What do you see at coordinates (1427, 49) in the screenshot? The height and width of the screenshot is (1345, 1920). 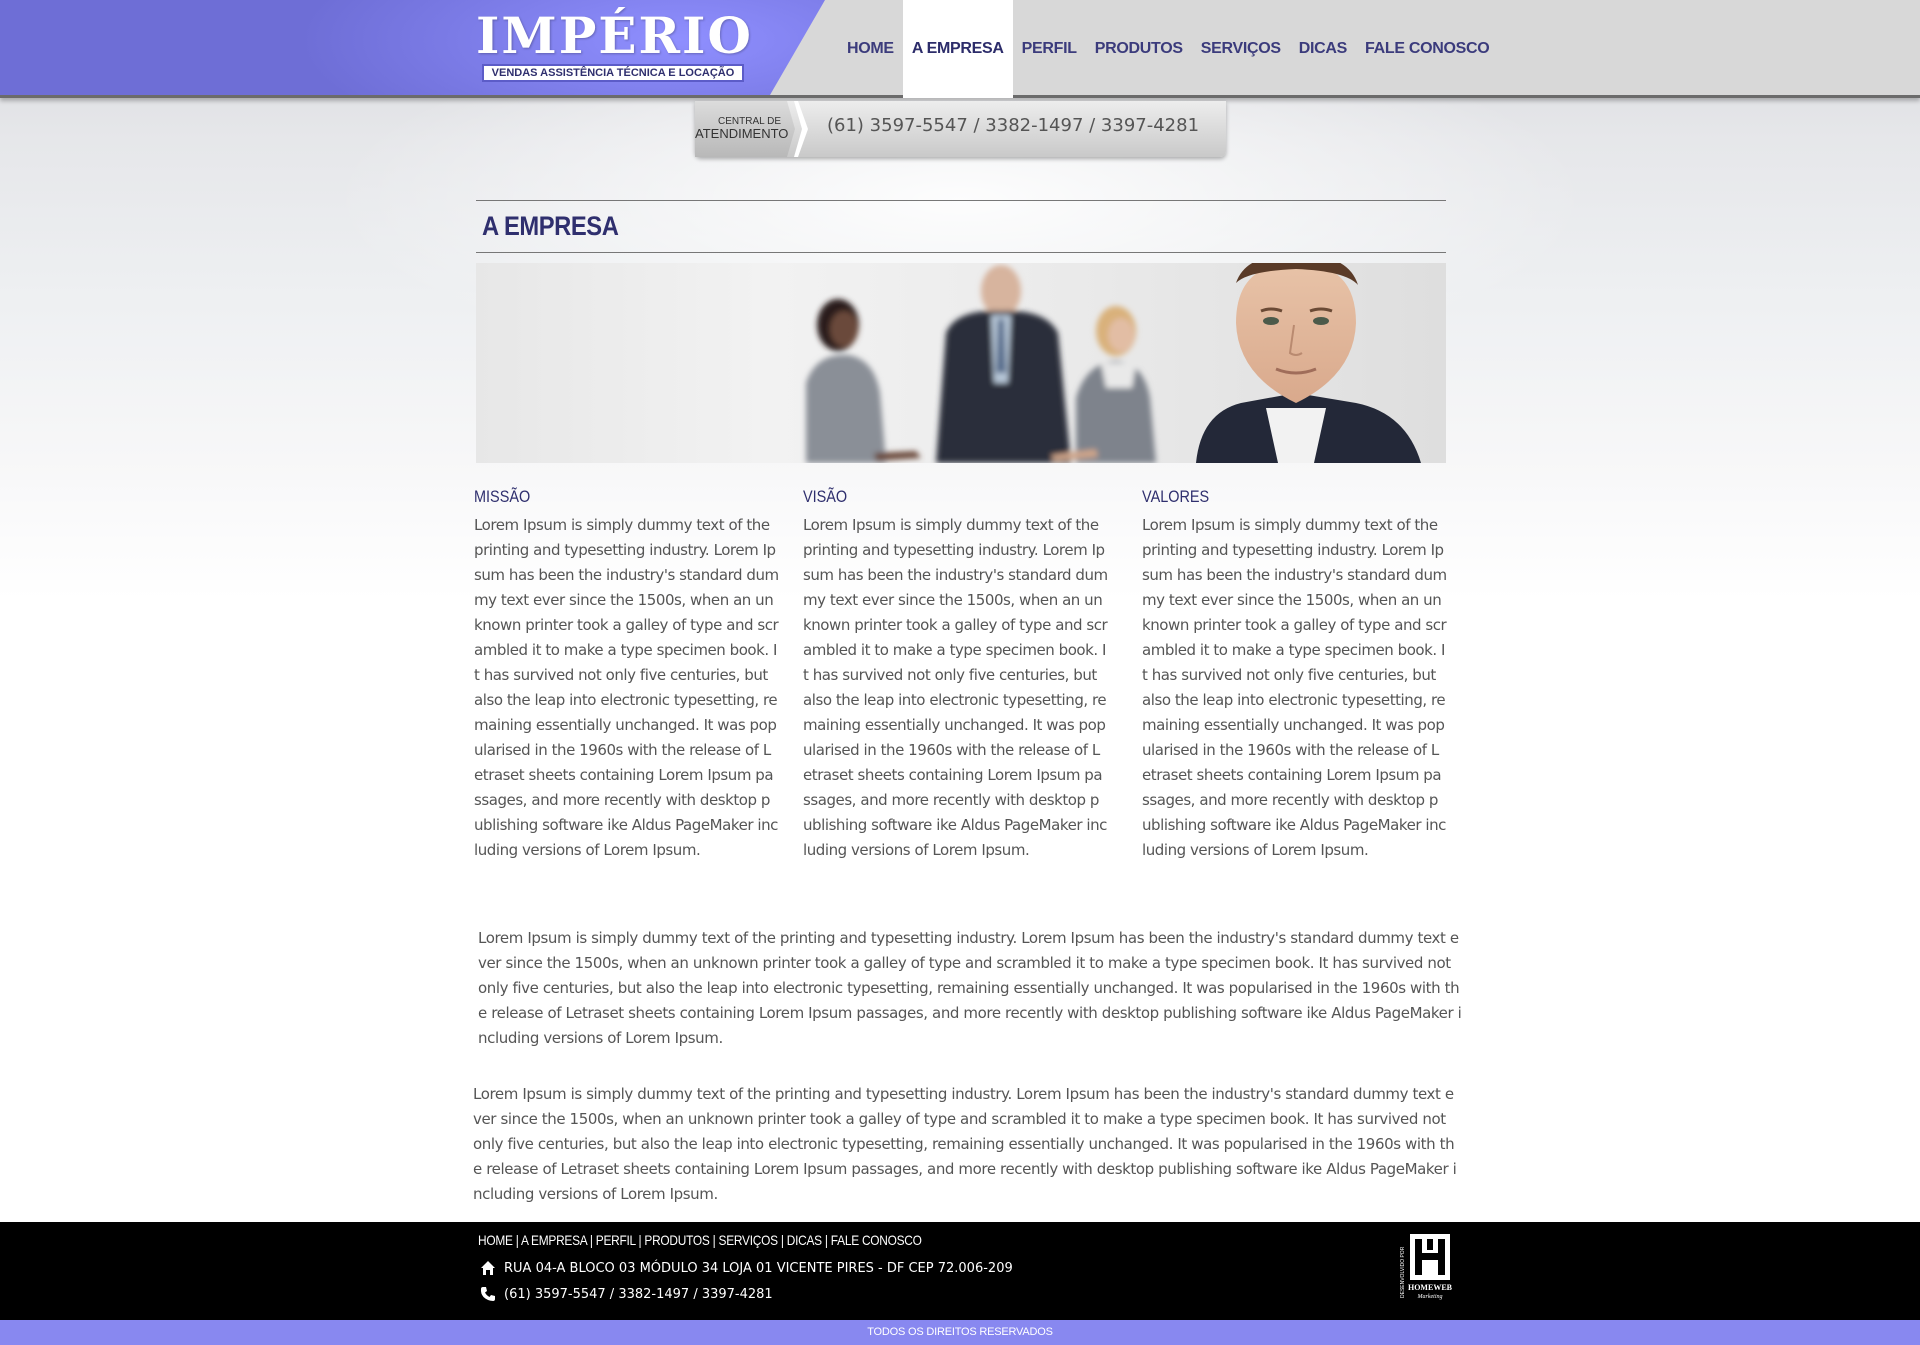 I see `nav-item-fale-conosco: FALE CONOSCO` at bounding box center [1427, 49].